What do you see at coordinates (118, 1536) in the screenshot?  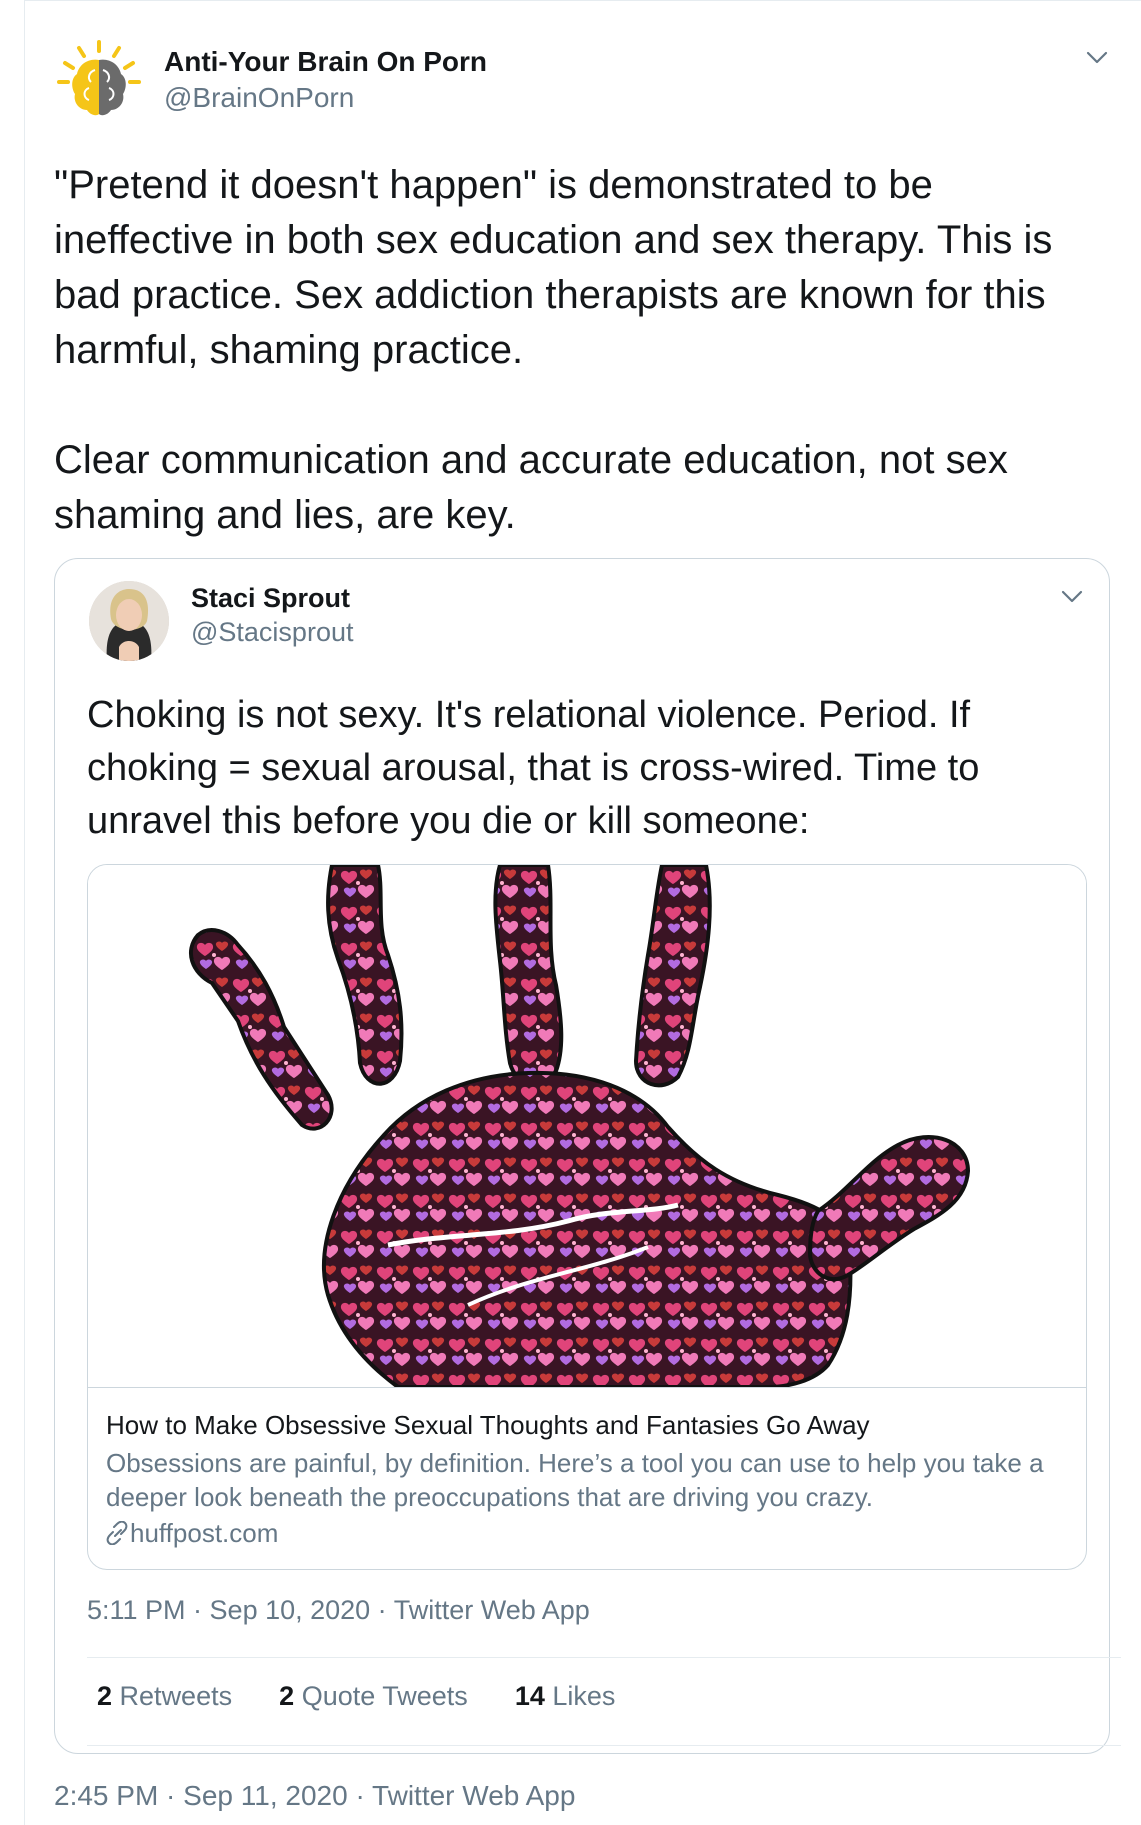 I see `link-icon` at bounding box center [118, 1536].